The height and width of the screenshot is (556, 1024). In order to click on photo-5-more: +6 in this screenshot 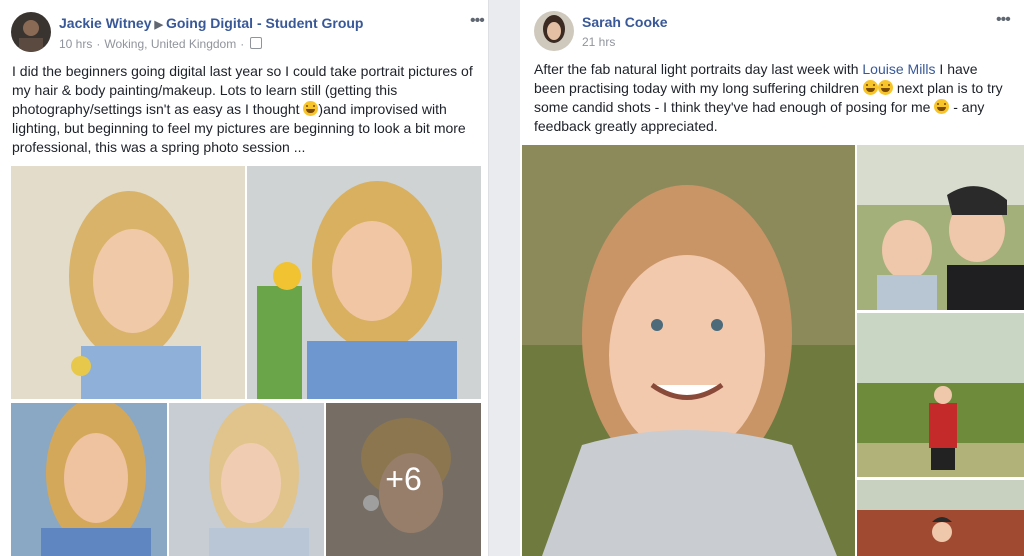, I will do `click(403, 479)`.